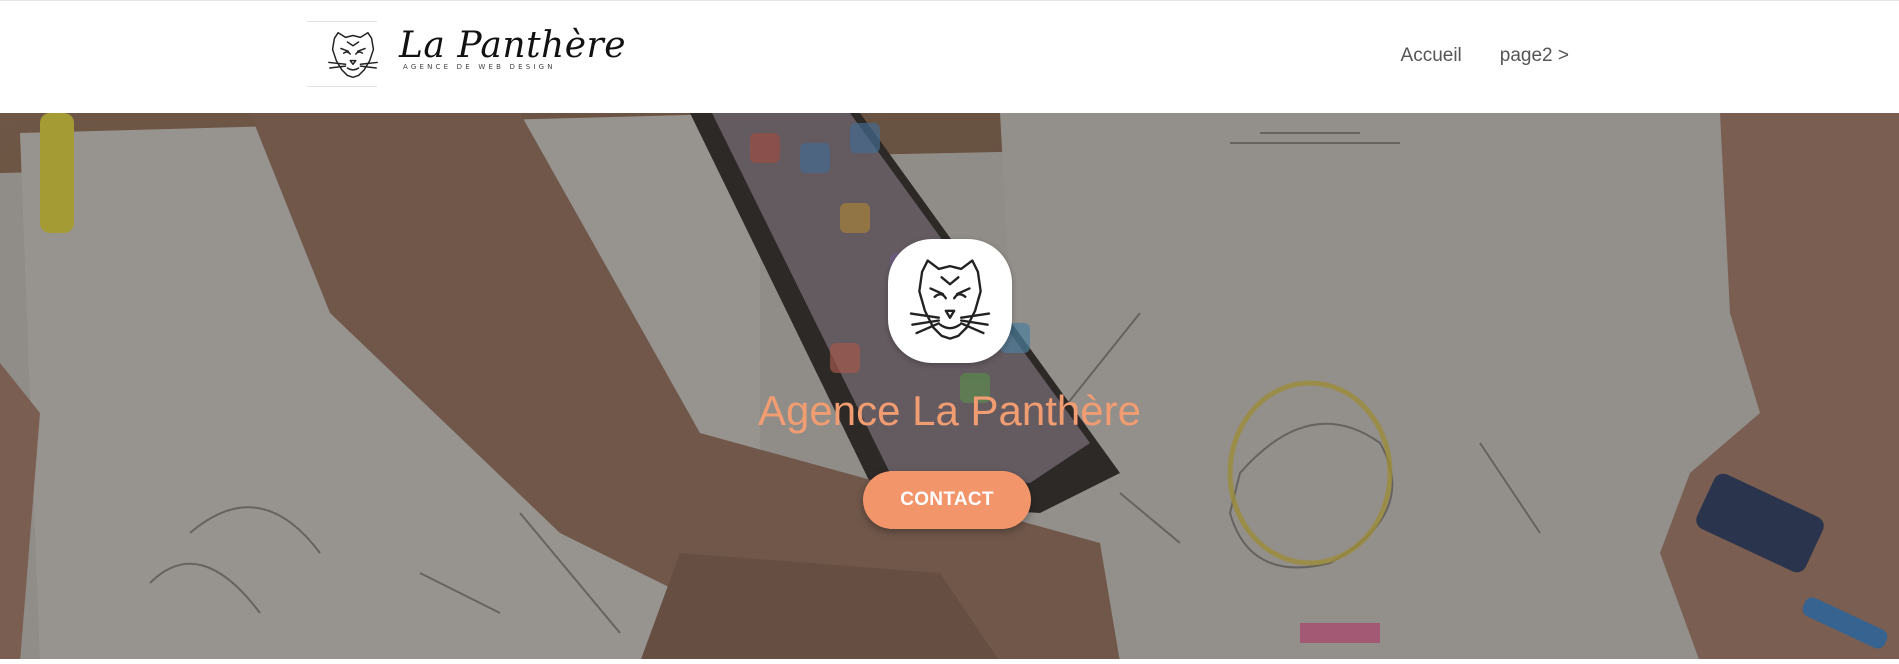 The image size is (1899, 664). Describe the element at coordinates (1431, 56) in the screenshot. I see `nav-link-accueil: Accueil` at that location.